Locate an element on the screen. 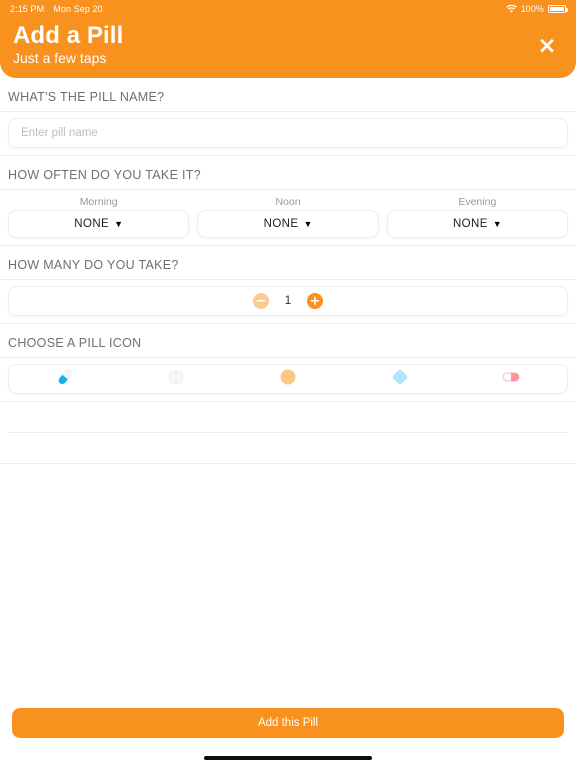 This screenshot has width=576, height=768. frequency-noon-select: NONE ▼ is located at coordinates (288, 224).